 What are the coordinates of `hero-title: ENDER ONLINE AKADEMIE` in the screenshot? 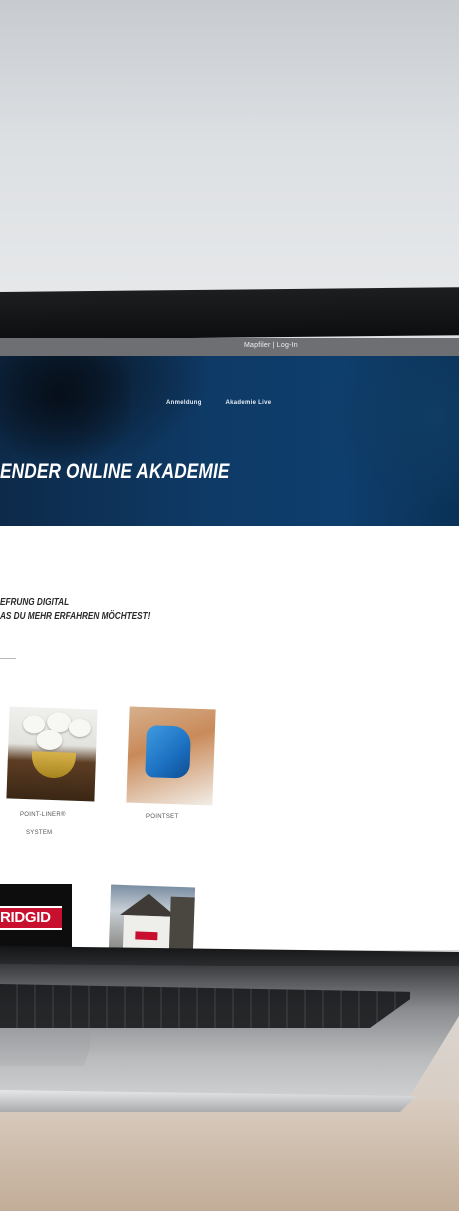 It's located at (115, 471).